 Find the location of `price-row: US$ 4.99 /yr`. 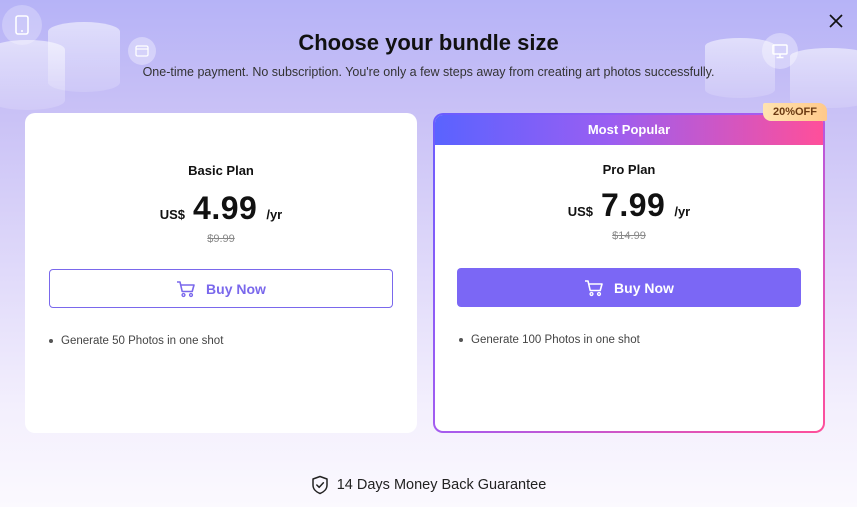

price-row: US$ 4.99 /yr is located at coordinates (221, 208).